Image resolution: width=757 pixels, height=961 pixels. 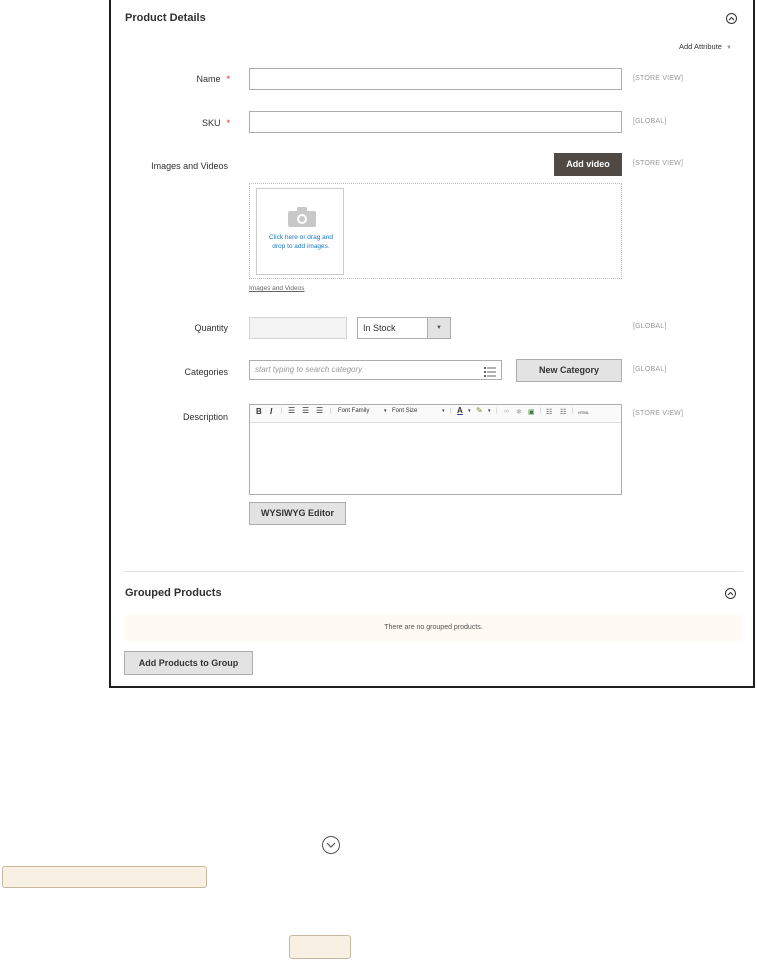 What do you see at coordinates (531, 412) in the screenshot?
I see `image-icon: ▣` at bounding box center [531, 412].